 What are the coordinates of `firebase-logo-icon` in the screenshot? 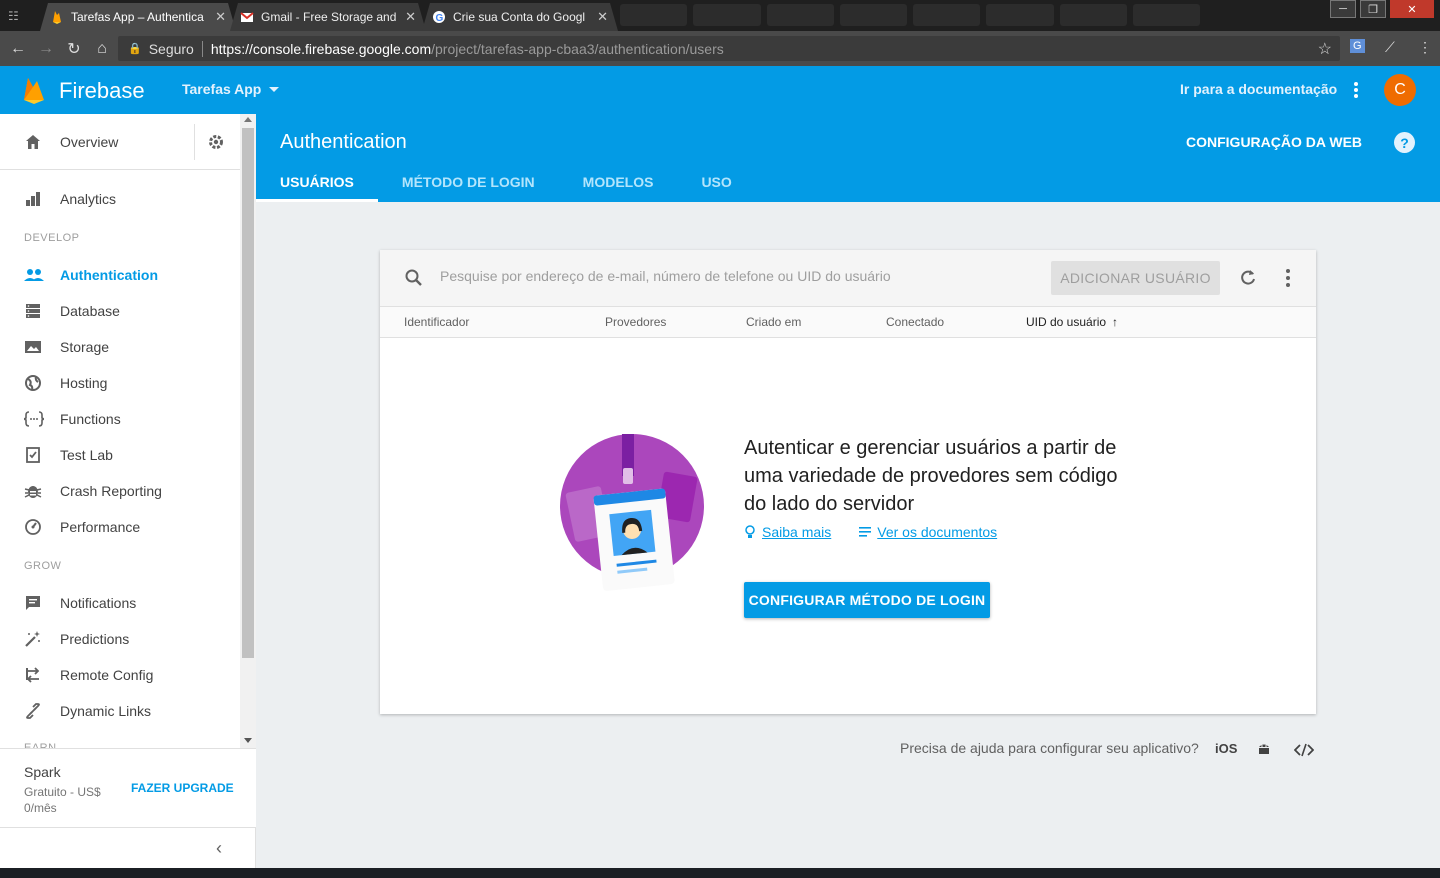 It's located at (34, 90).